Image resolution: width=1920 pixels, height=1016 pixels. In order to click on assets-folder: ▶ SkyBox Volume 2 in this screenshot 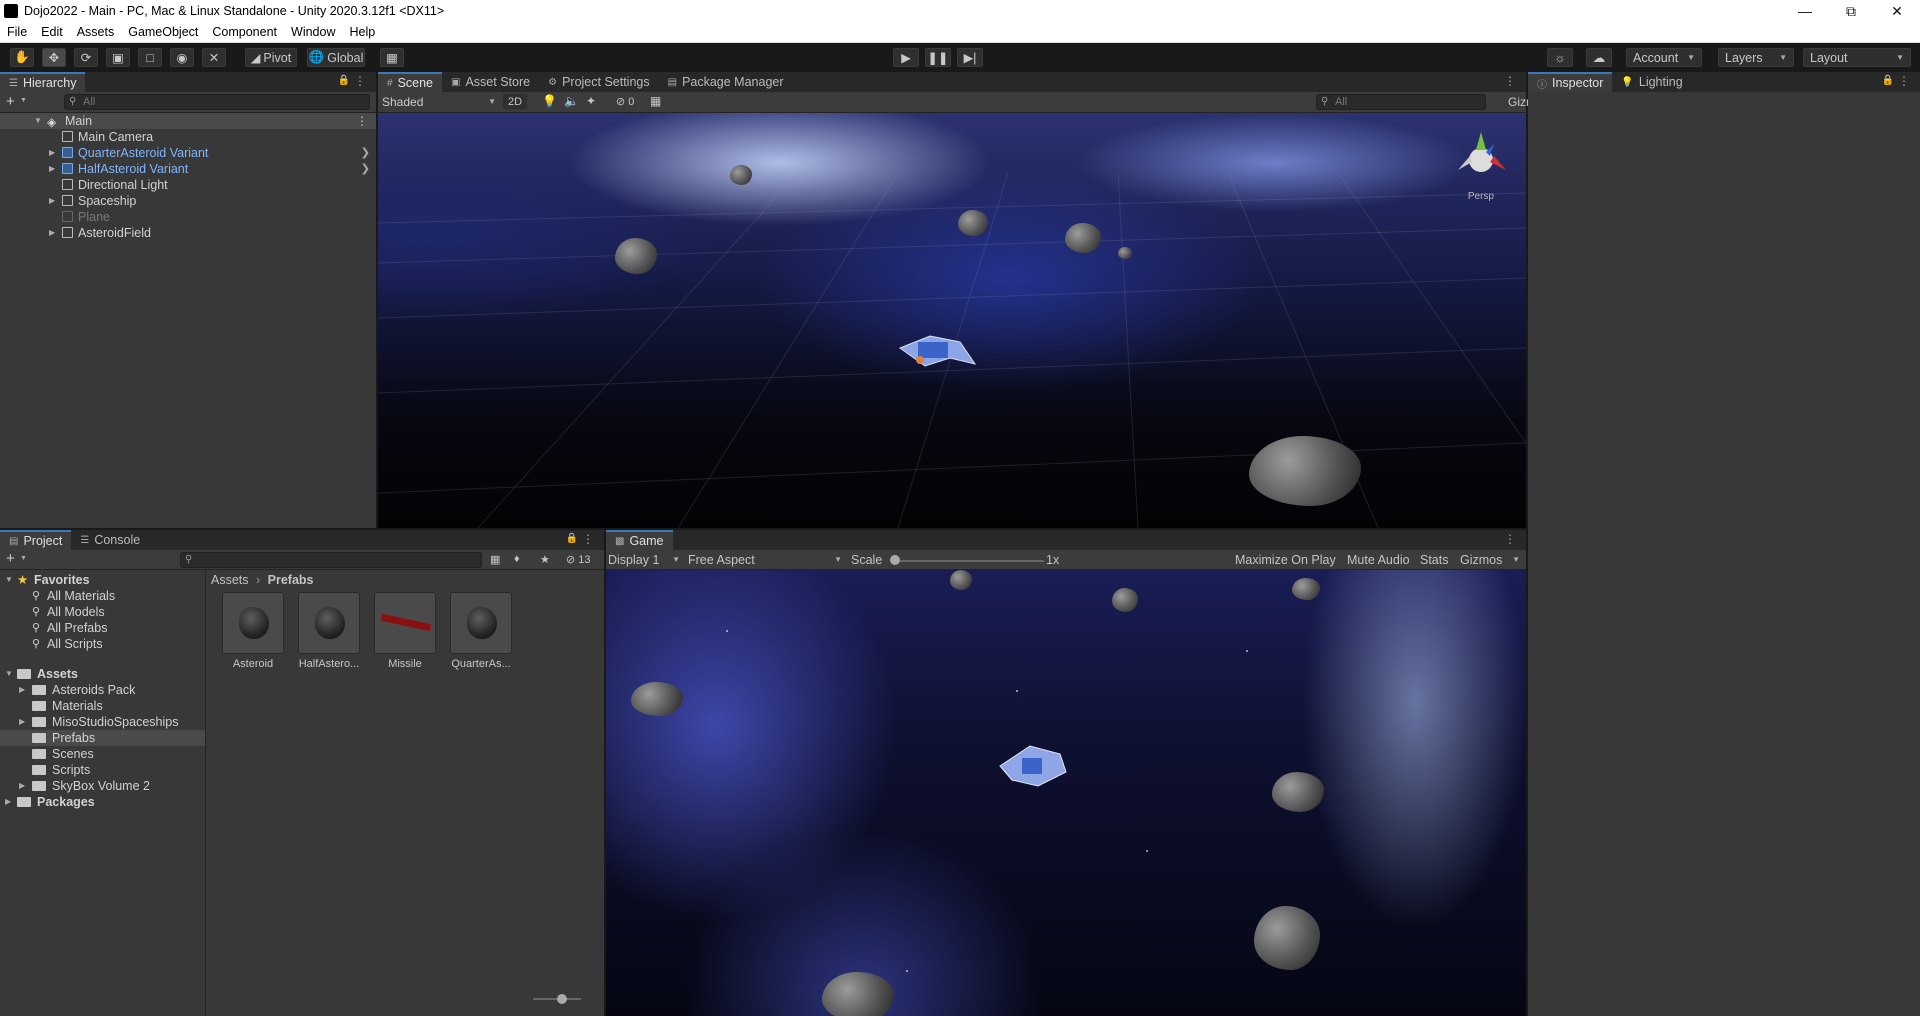, I will do `click(102, 786)`.